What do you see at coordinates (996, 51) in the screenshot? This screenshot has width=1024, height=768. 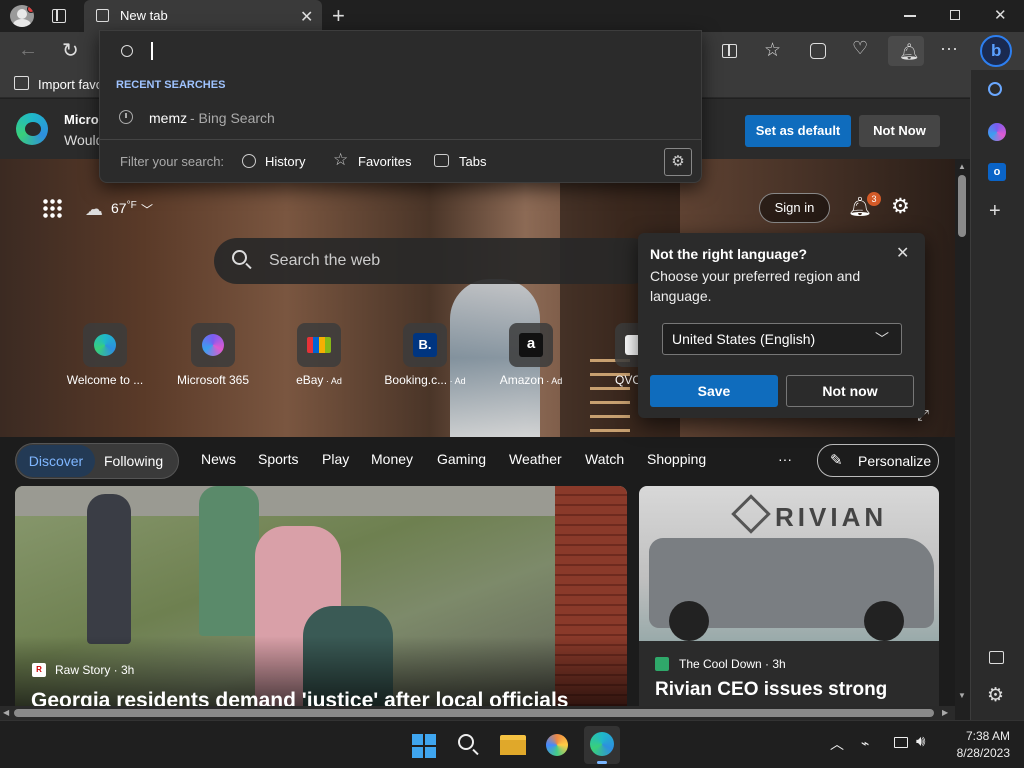 I see `bing-copilot-icon: b` at bounding box center [996, 51].